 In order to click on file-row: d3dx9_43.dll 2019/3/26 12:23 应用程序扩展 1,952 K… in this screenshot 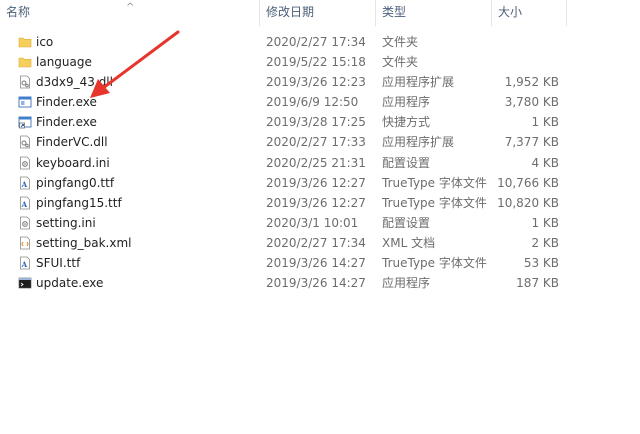, I will do `click(320, 82)`.